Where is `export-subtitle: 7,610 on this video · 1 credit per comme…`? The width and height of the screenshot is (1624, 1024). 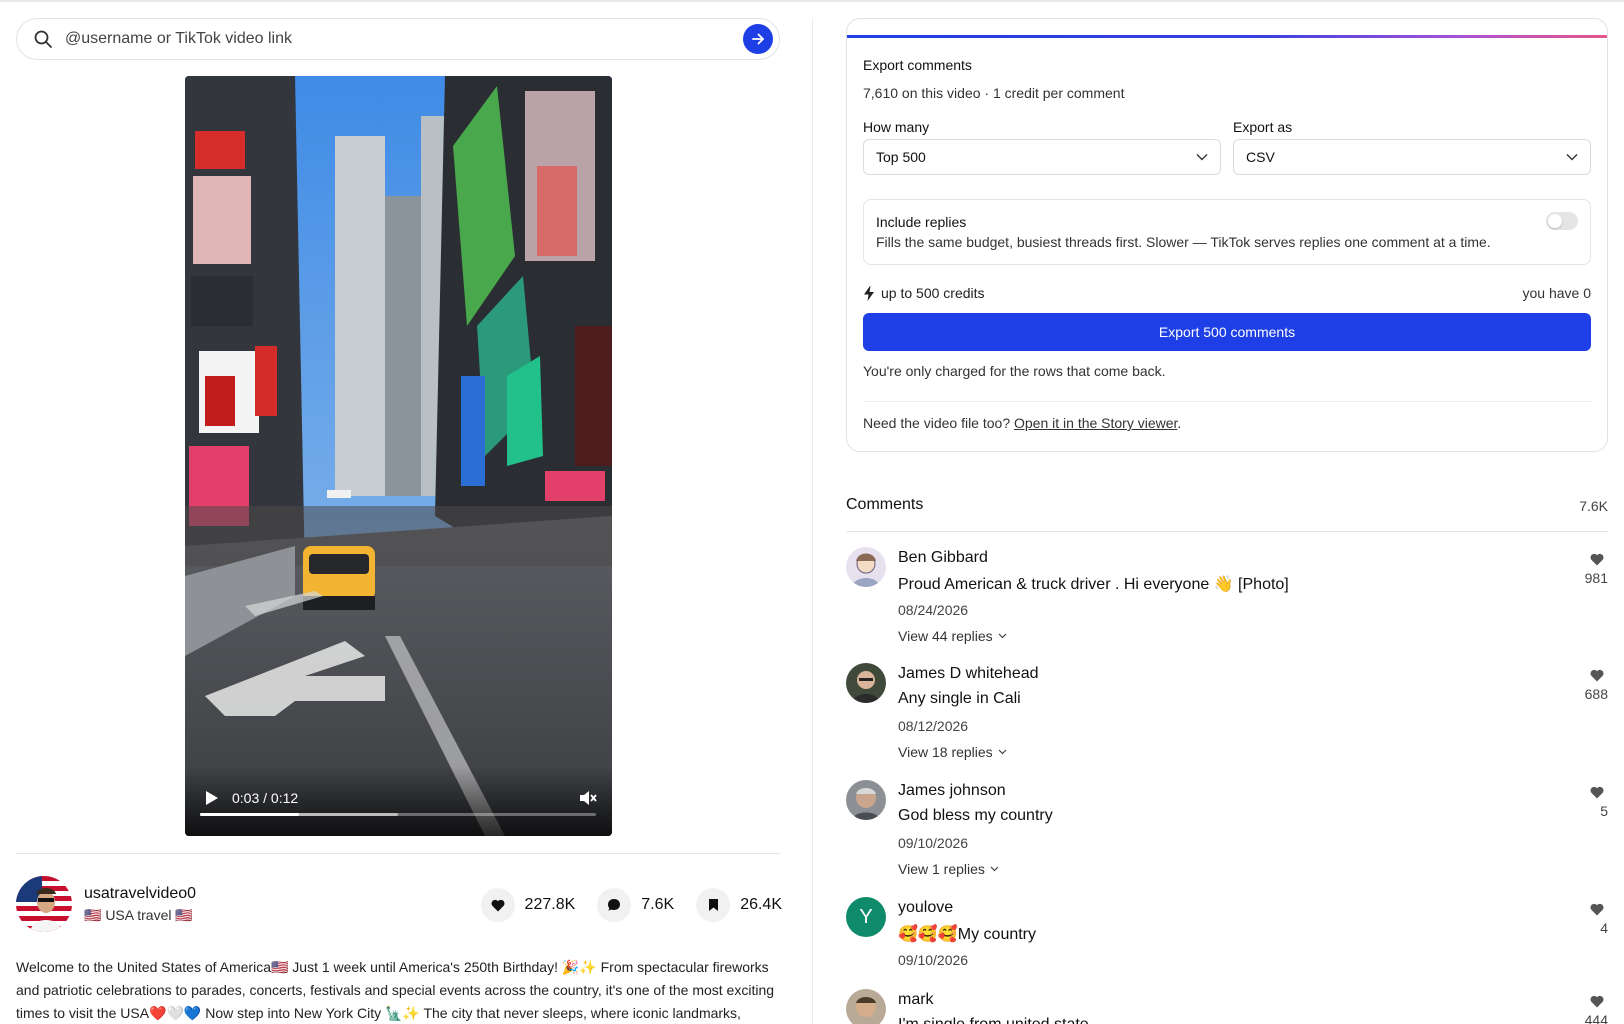 export-subtitle: 7,610 on this video · 1 credit per comme… is located at coordinates (994, 93).